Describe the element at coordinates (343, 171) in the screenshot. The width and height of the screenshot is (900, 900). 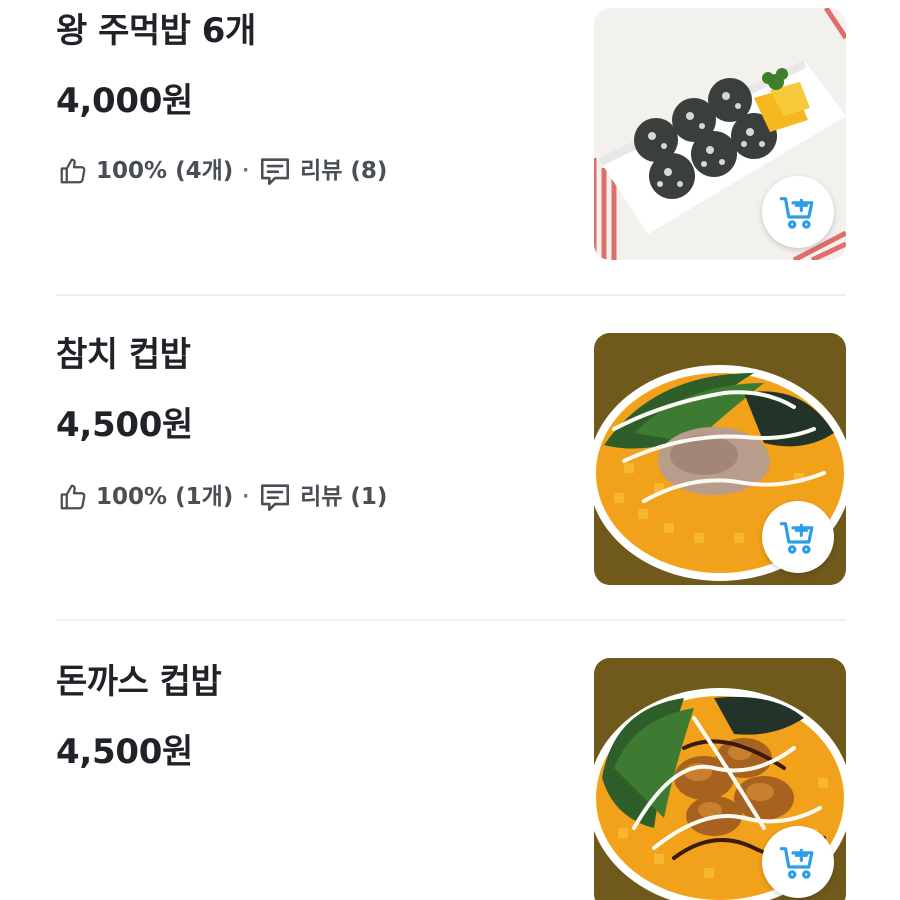
I see `review-count-link: 리뷰 (8)` at that location.